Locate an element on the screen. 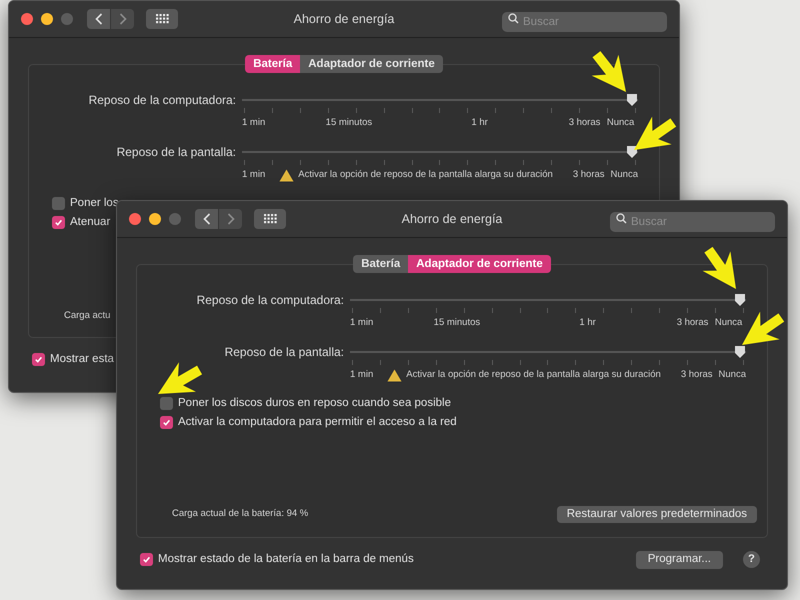 The image size is (800, 600). checkbox-label: Mostrar esta is located at coordinates (82, 359).